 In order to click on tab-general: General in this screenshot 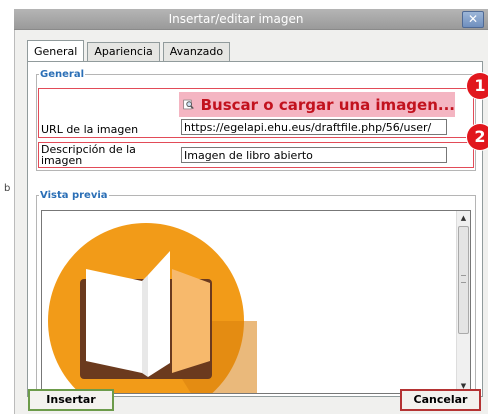, I will do `click(56, 50)`.